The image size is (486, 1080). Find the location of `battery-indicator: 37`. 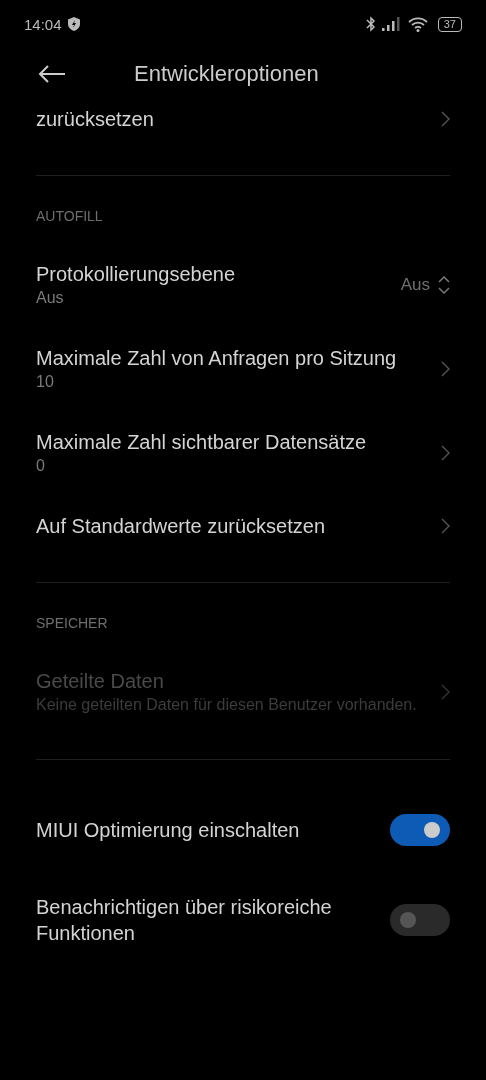

battery-indicator: 37 is located at coordinates (449, 24).